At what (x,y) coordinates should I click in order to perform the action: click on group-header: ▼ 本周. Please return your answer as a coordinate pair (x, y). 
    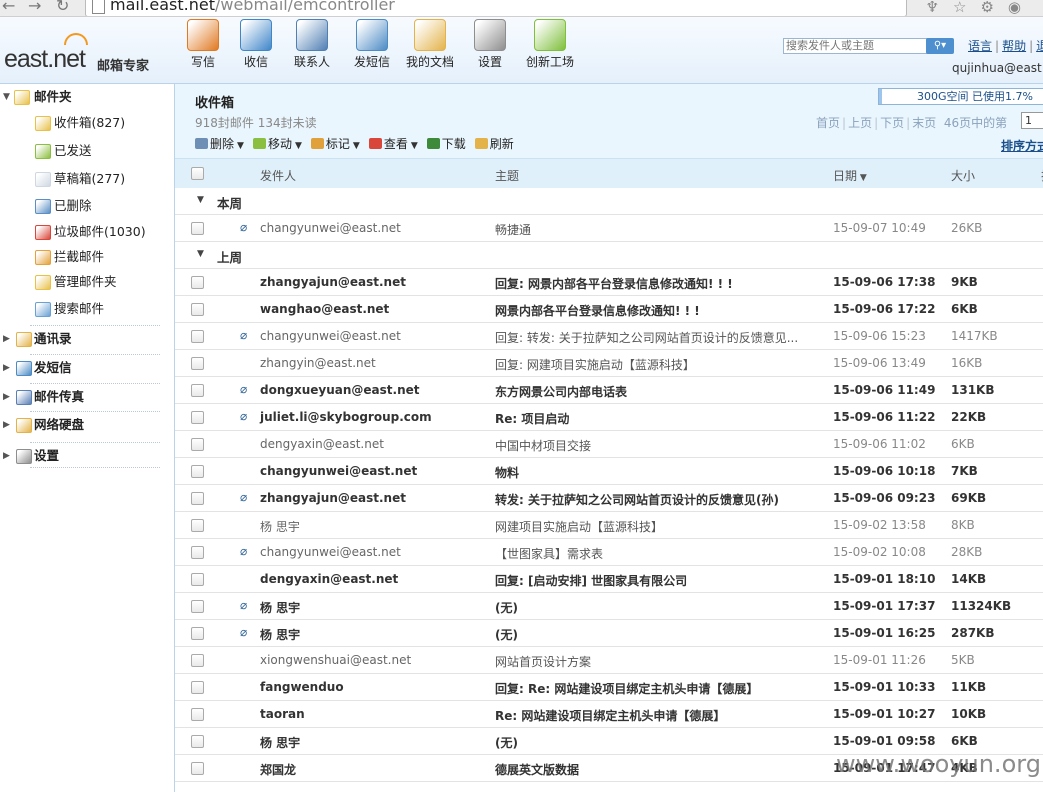
    Looking at the image, I should click on (609, 201).